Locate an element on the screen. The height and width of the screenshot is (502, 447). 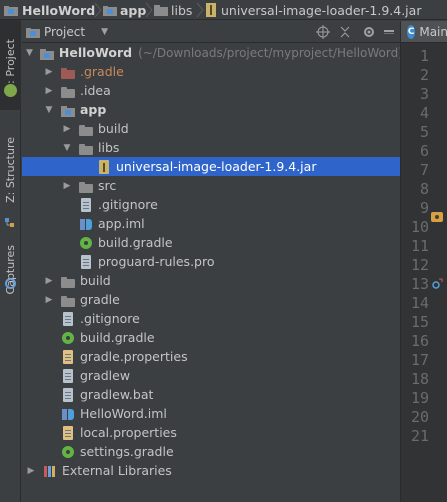
override-icon is located at coordinates (437, 215).